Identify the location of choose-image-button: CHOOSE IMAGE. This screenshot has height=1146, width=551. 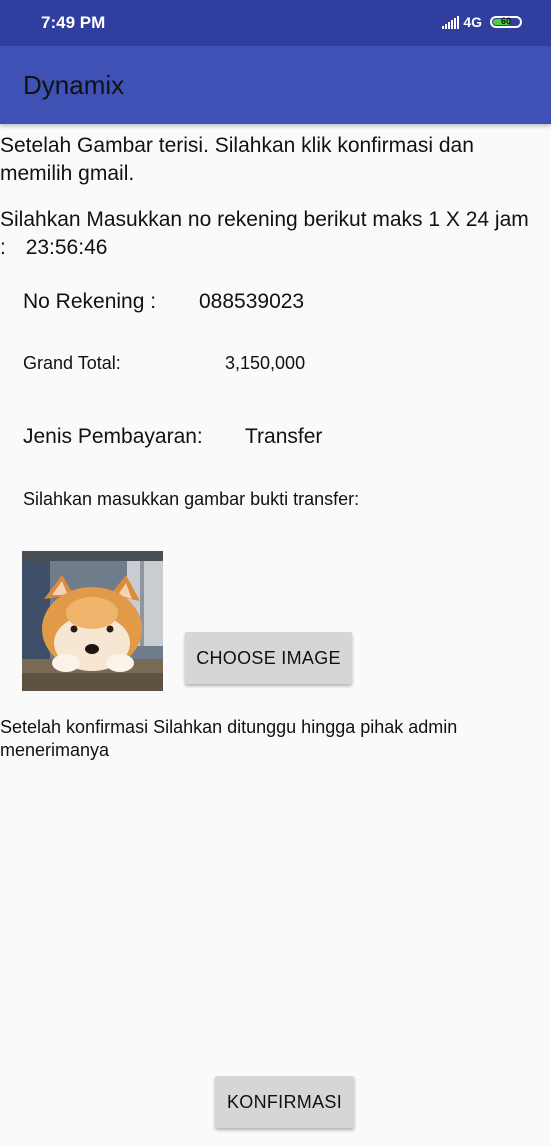
(268, 658).